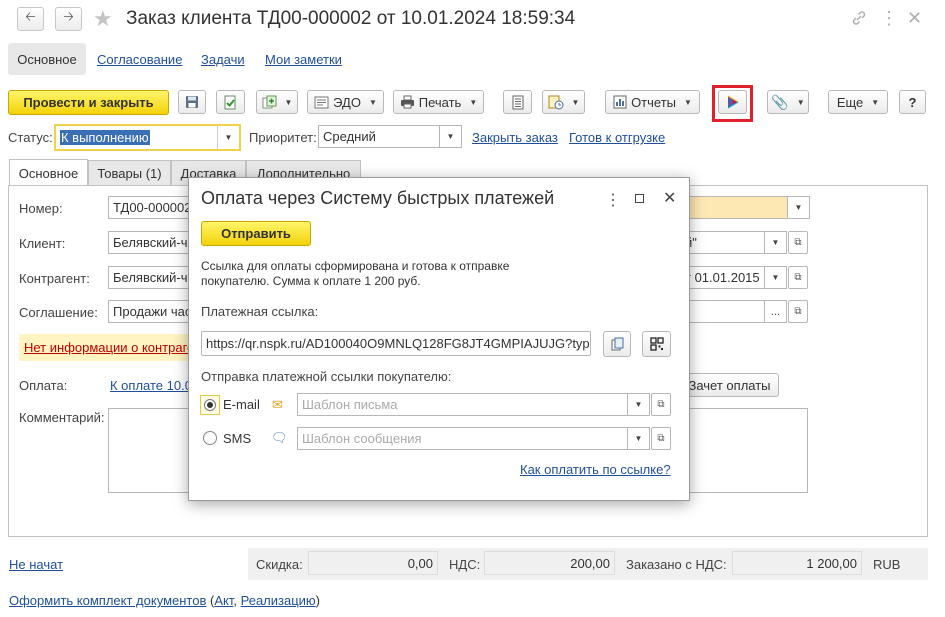 The height and width of the screenshot is (617, 945). I want to click on act-link: Акт, so click(223, 600).